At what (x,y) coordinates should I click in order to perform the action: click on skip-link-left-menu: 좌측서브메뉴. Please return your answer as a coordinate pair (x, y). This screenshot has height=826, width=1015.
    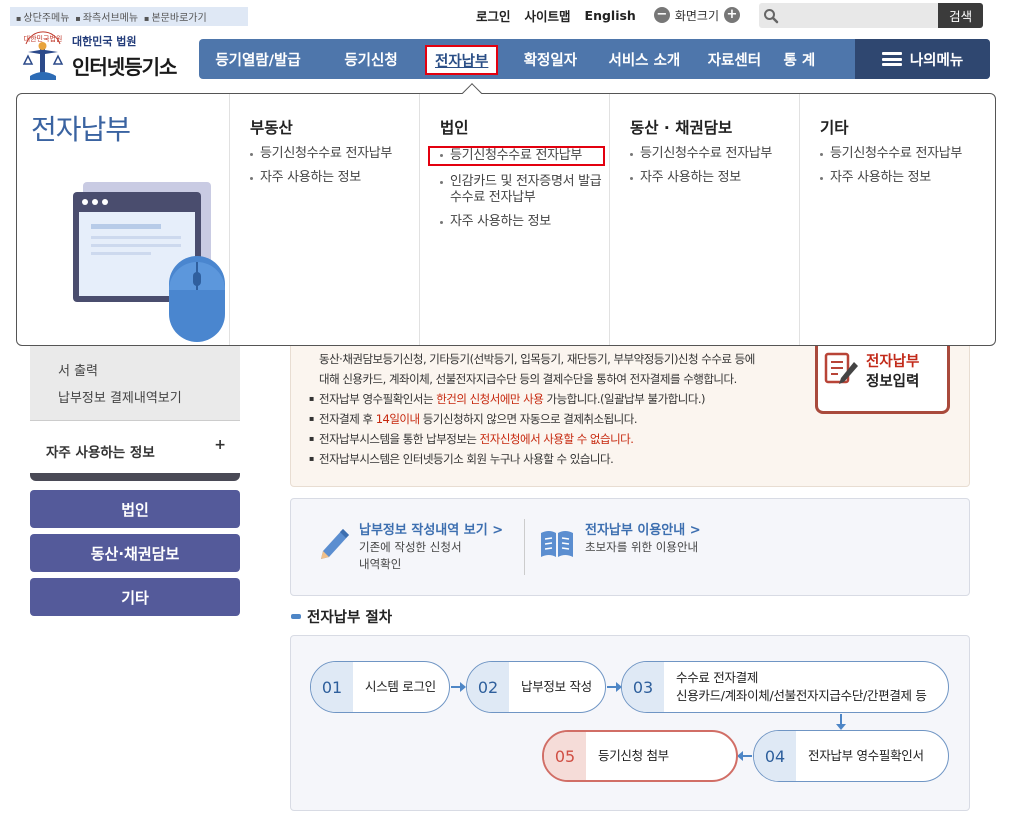
    Looking at the image, I should click on (106, 16).